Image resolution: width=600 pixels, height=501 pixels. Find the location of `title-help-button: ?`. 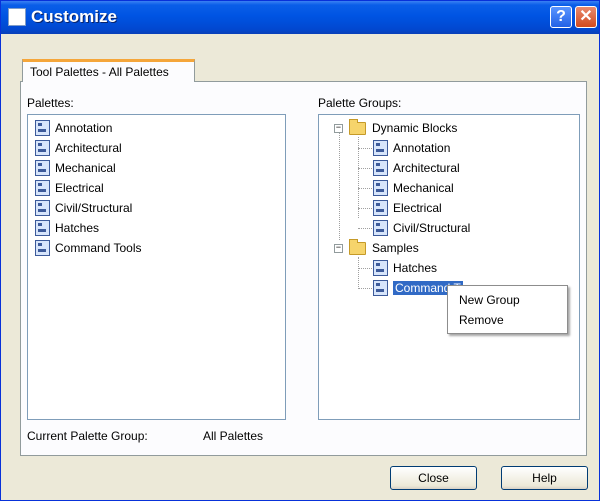

title-help-button: ? is located at coordinates (561, 17).